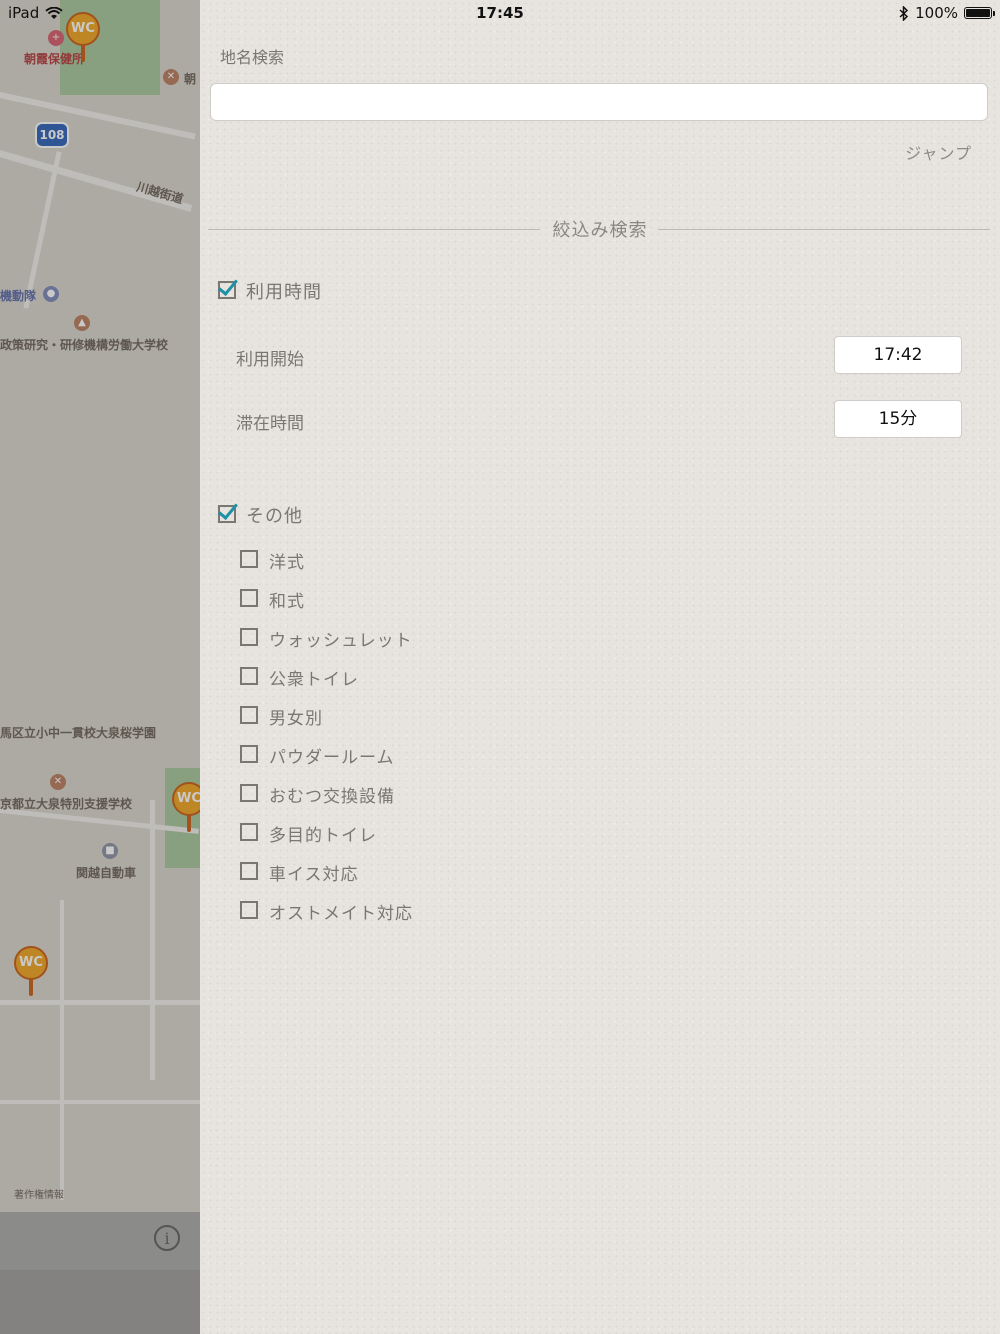 The height and width of the screenshot is (1334, 1000). What do you see at coordinates (599, 102) in the screenshot?
I see `place-search-input` at bounding box center [599, 102].